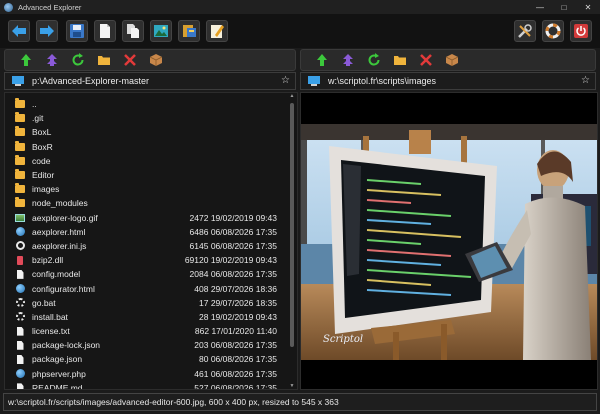  Describe the element at coordinates (151, 132) in the screenshot. I see `file-row: BoxL` at that location.